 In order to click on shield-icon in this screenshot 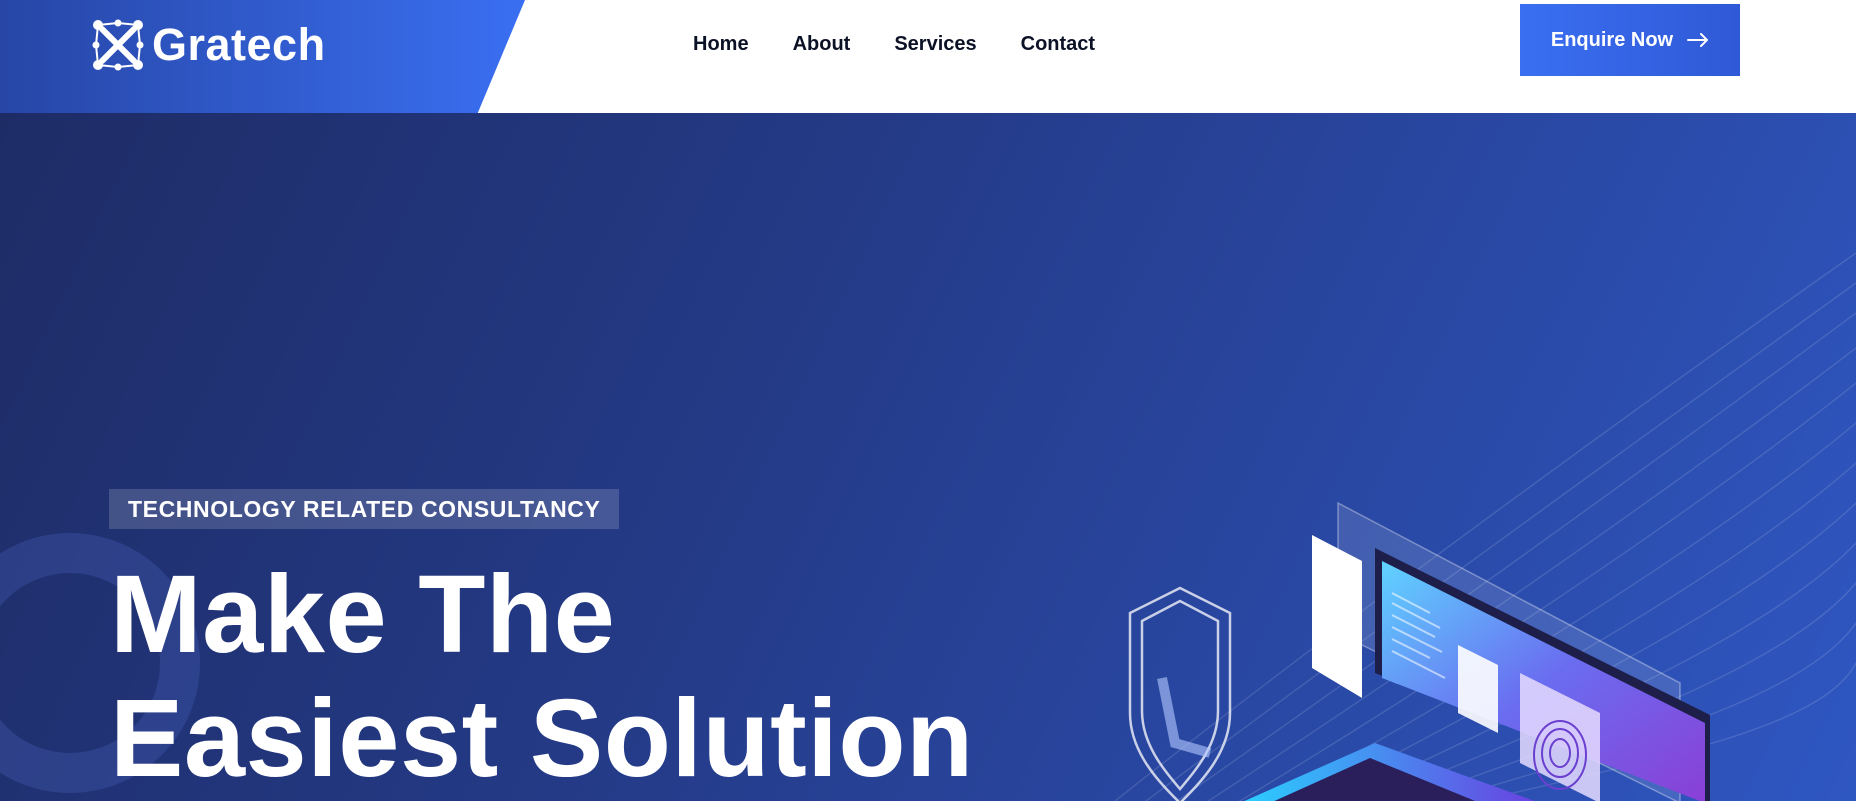, I will do `click(1180, 693)`.